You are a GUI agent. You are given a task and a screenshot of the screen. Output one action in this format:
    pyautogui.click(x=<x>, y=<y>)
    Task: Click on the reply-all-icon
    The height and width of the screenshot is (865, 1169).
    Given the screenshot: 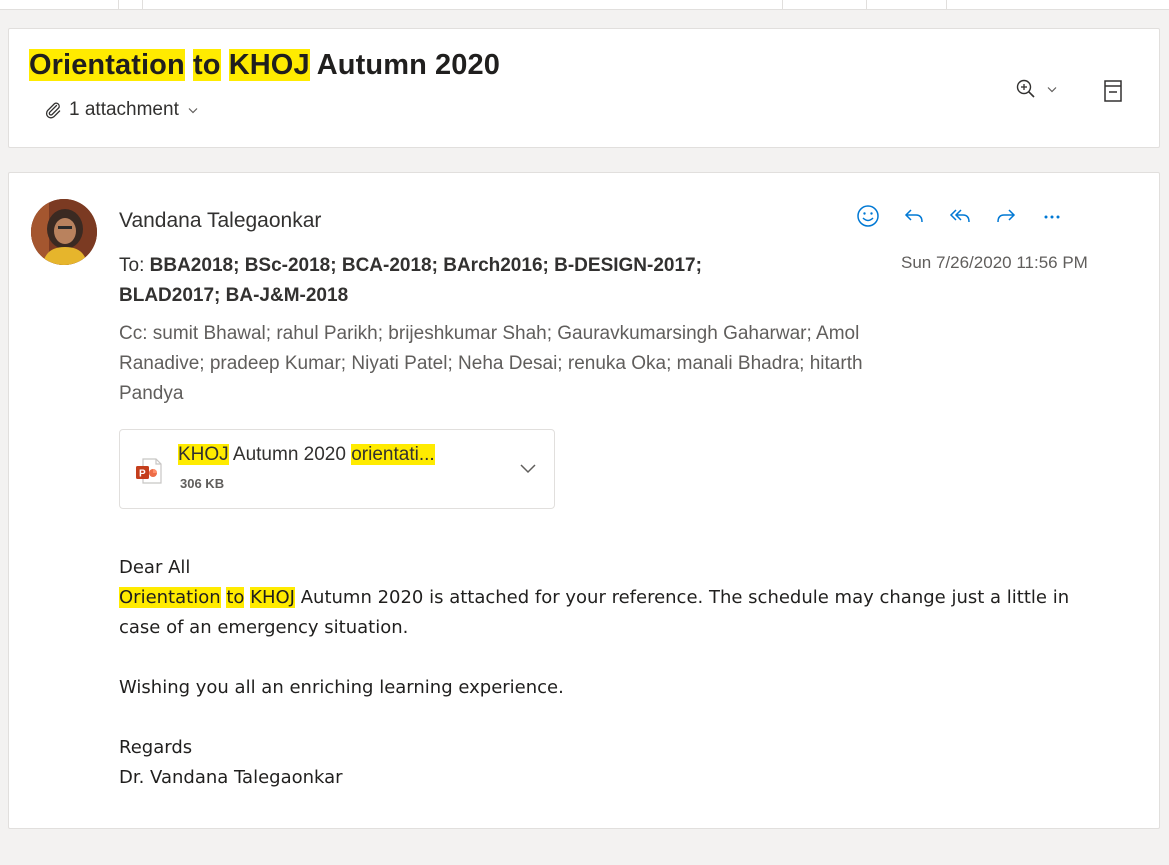 What is the action you would take?
    pyautogui.click(x=959, y=216)
    